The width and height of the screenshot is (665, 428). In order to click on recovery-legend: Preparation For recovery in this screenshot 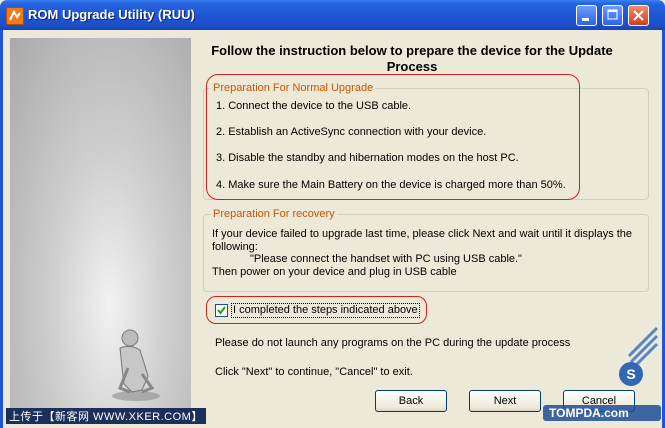, I will do `click(274, 214)`.